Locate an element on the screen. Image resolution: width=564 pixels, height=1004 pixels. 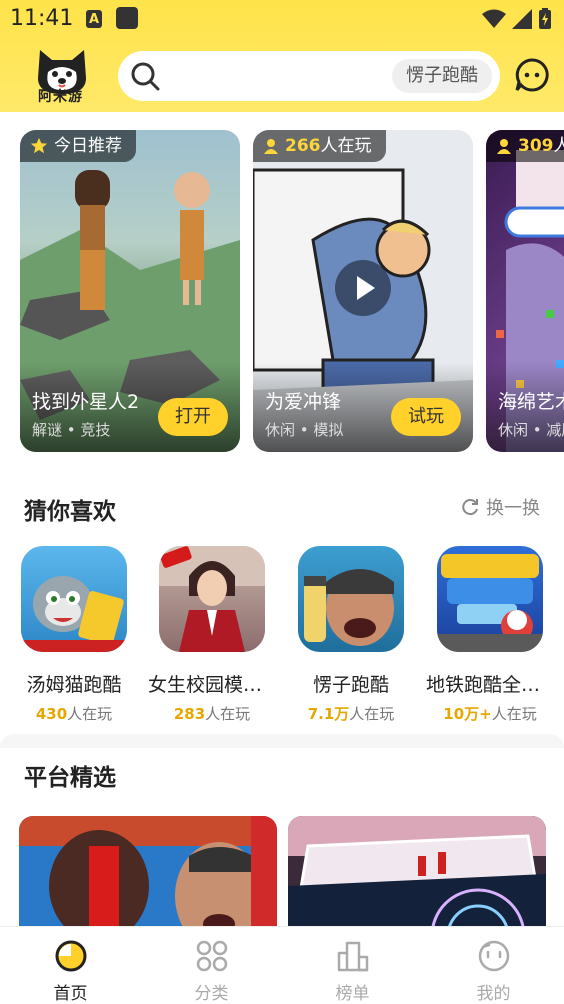
app-player-count: 283人在玩 is located at coordinates (212, 714).